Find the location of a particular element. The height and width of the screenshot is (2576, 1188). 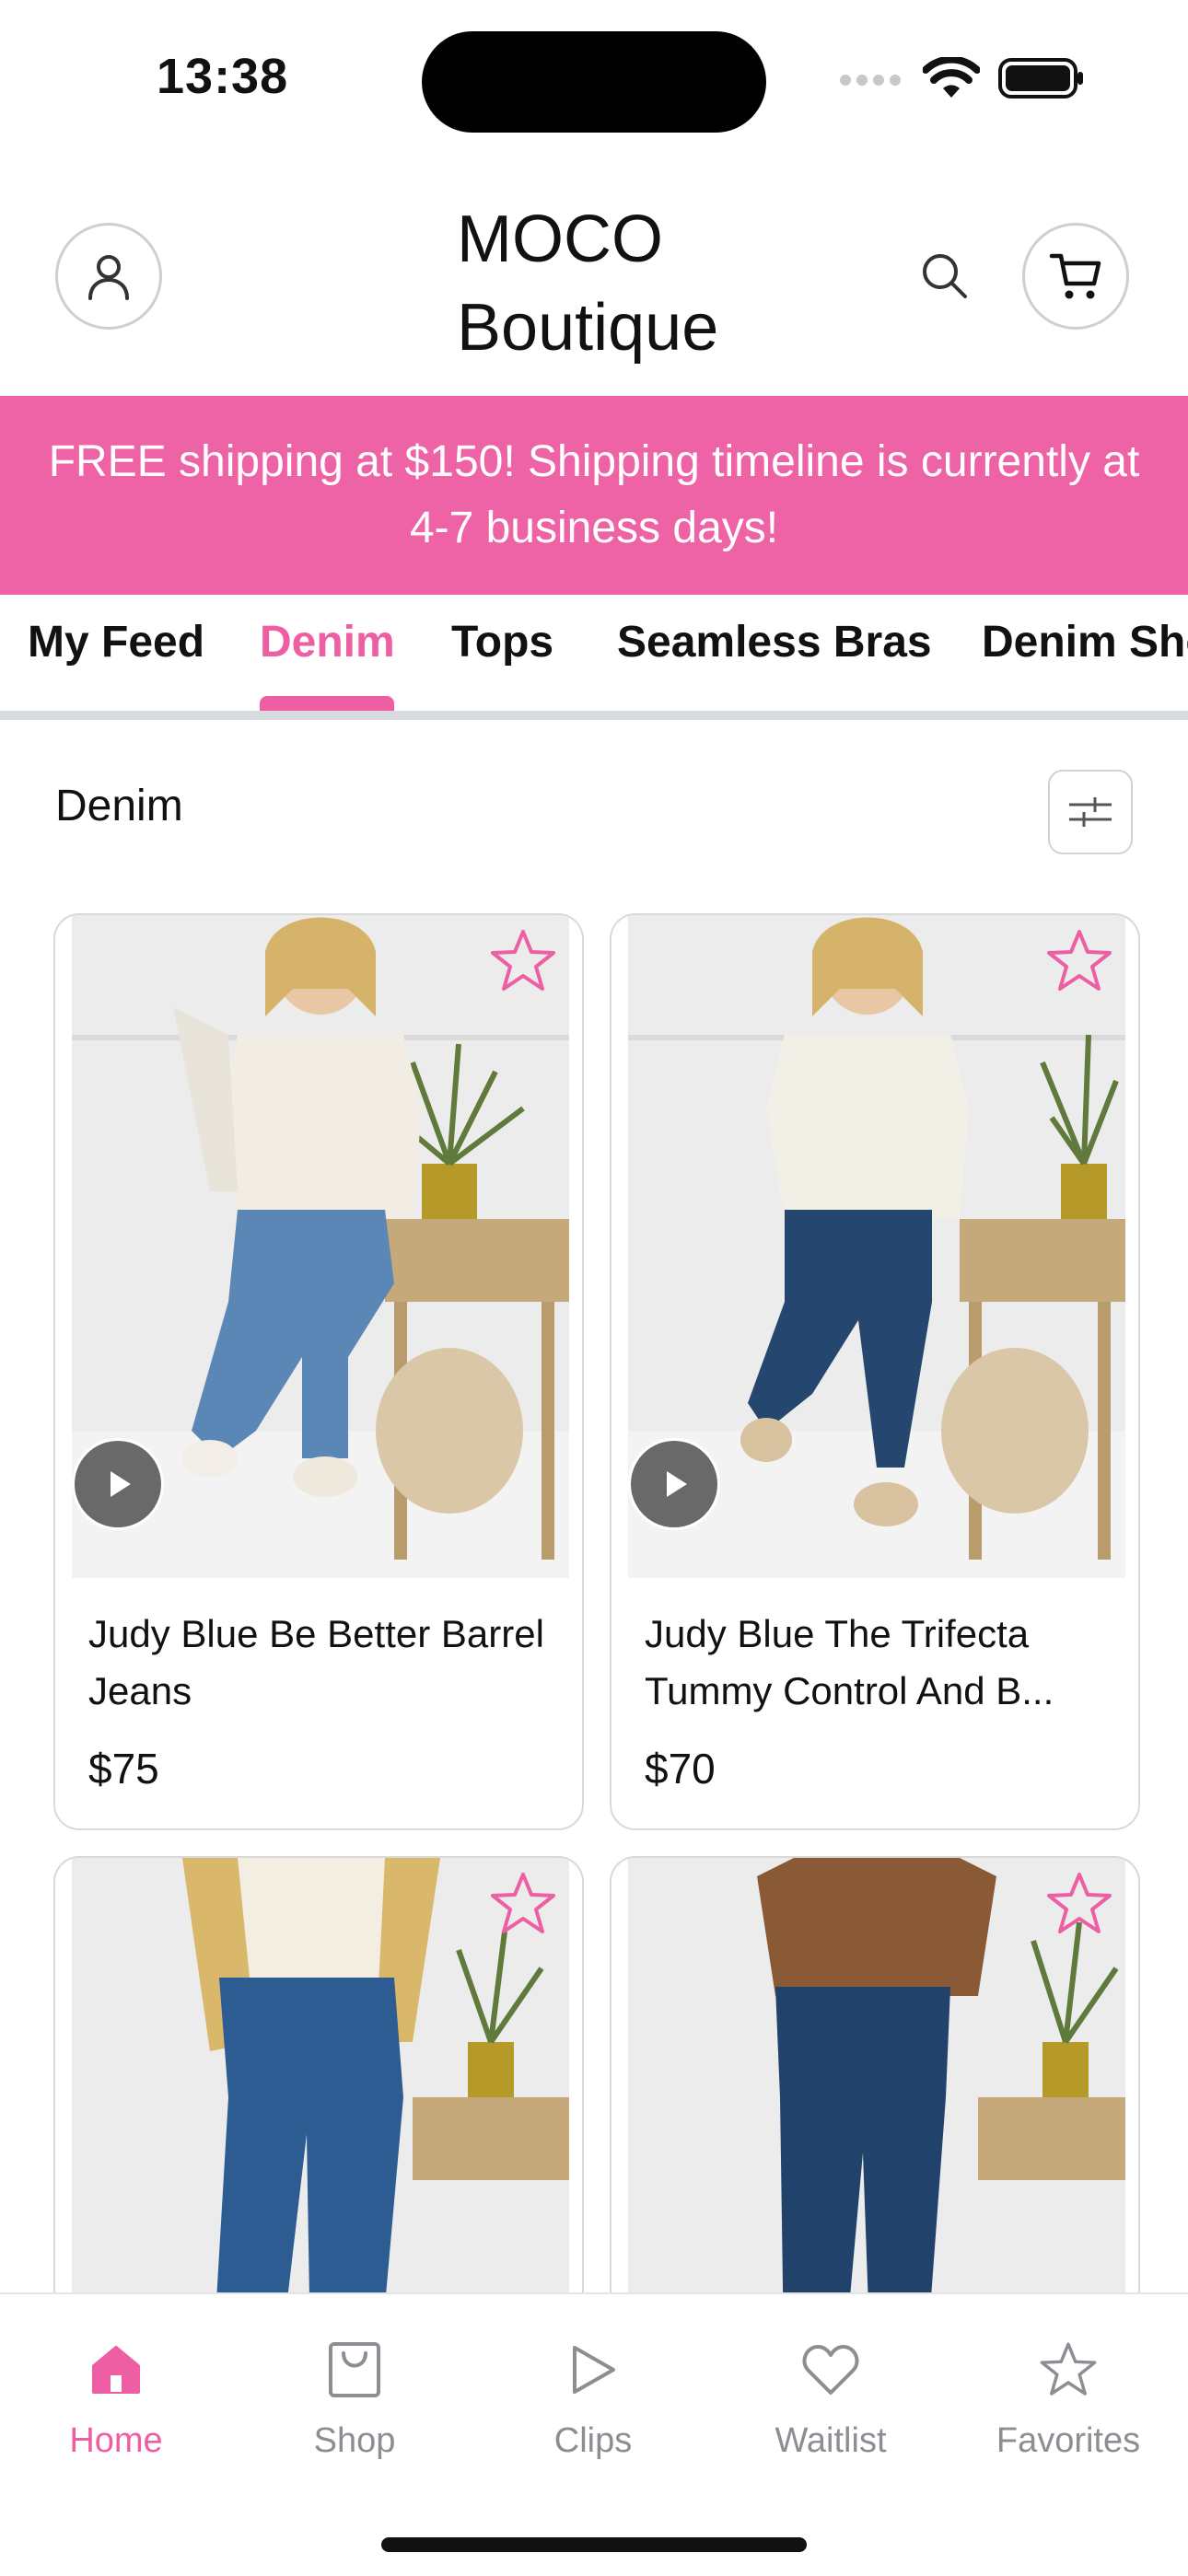

nav-shop: Shop is located at coordinates (354, 2396).